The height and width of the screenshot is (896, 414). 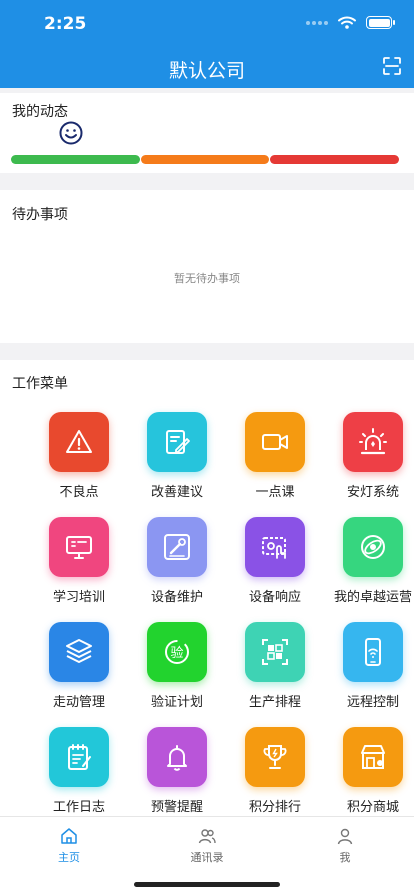 What do you see at coordinates (207, 278) in the screenshot?
I see `todo-empty-text: 暂无待办事项` at bounding box center [207, 278].